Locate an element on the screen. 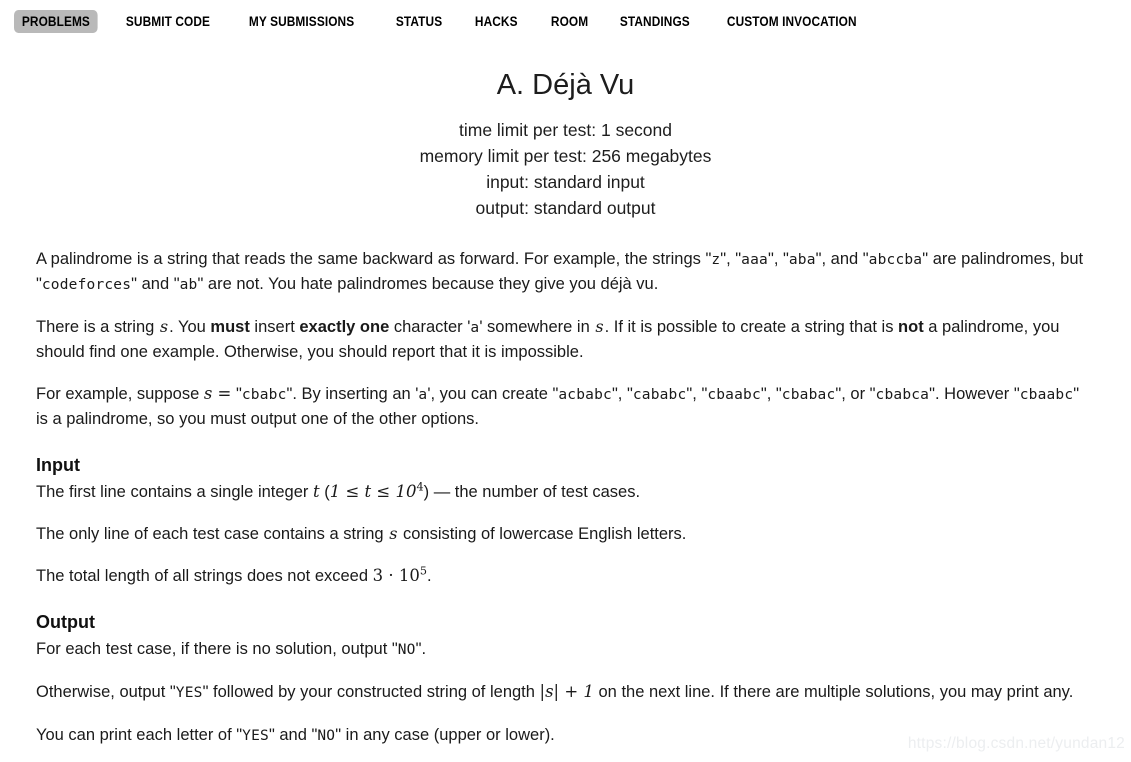 This screenshot has height=762, width=1131. section-heading-output: Output is located at coordinates (65, 621).